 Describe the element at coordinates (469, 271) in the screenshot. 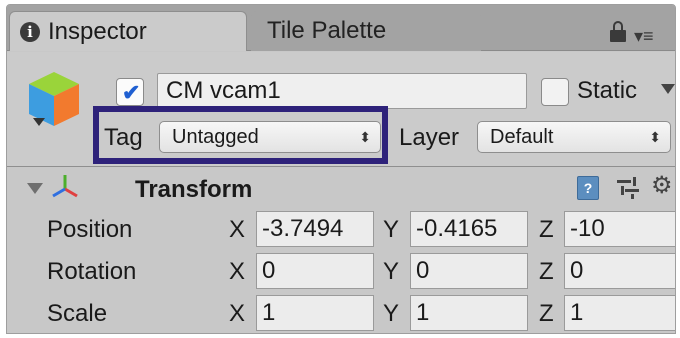

I see `rotation-y-field: 0` at that location.